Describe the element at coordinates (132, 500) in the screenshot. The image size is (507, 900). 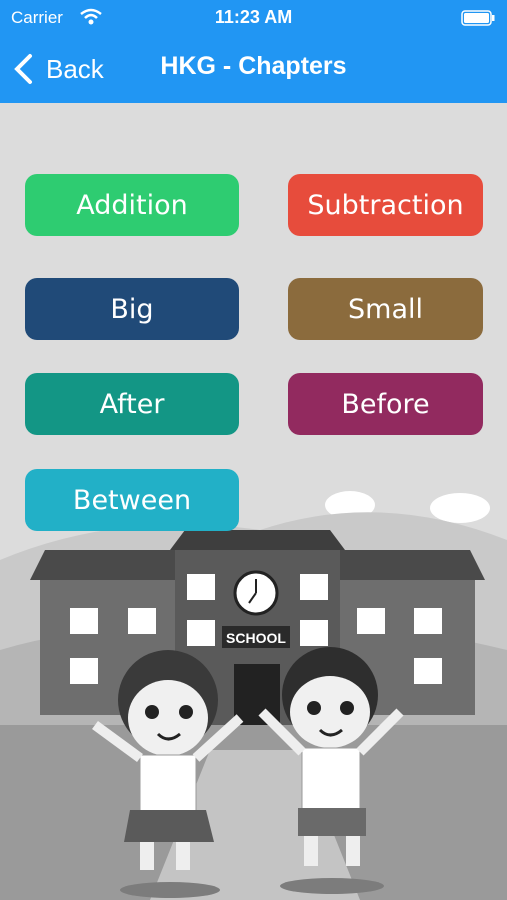
I see `between-button: Between` at that location.